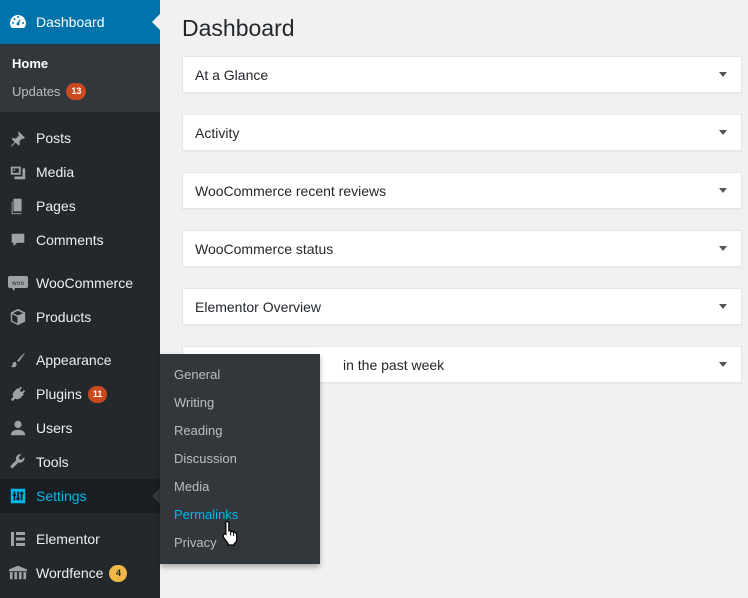  What do you see at coordinates (18, 138) in the screenshot?
I see `pushpin-icon` at bounding box center [18, 138].